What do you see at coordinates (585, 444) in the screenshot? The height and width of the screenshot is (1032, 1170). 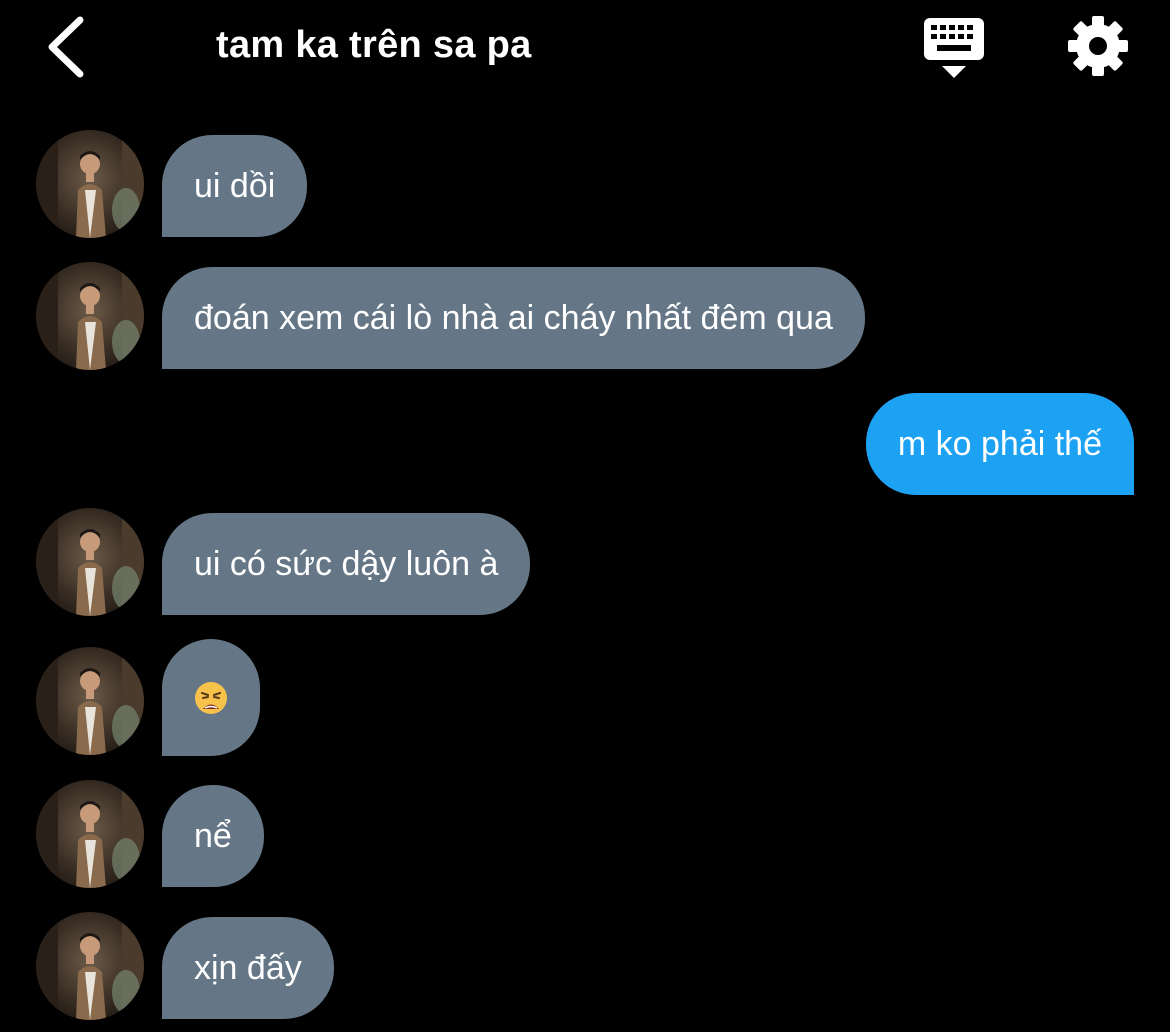 I see `message-row: m ko phải thế` at bounding box center [585, 444].